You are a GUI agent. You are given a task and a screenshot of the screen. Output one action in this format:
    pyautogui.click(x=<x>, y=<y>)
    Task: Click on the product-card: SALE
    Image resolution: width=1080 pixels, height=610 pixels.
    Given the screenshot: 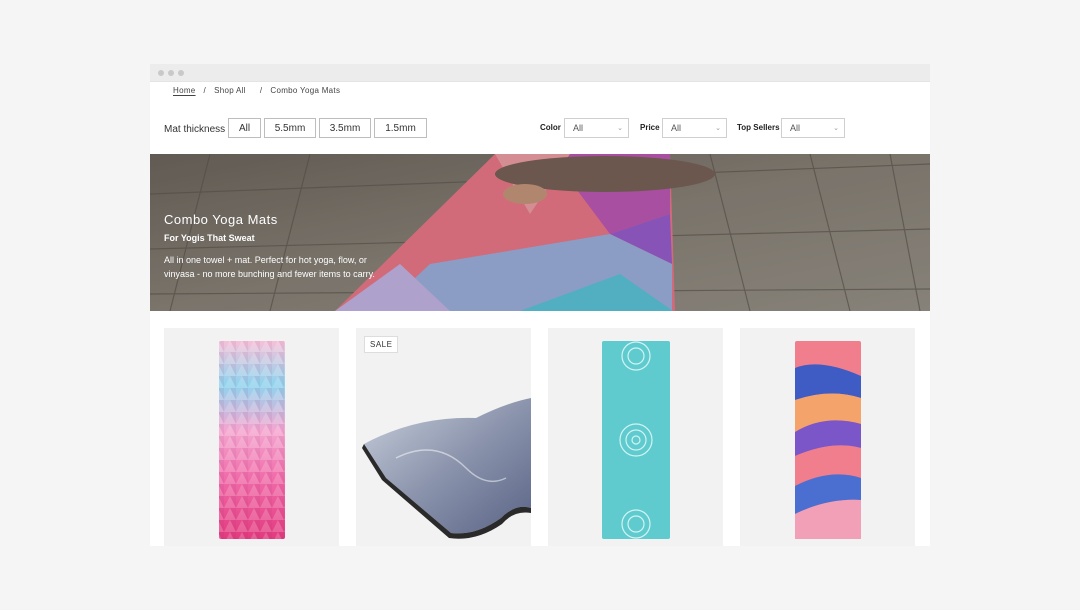 What is the action you would take?
    pyautogui.click(x=443, y=437)
    